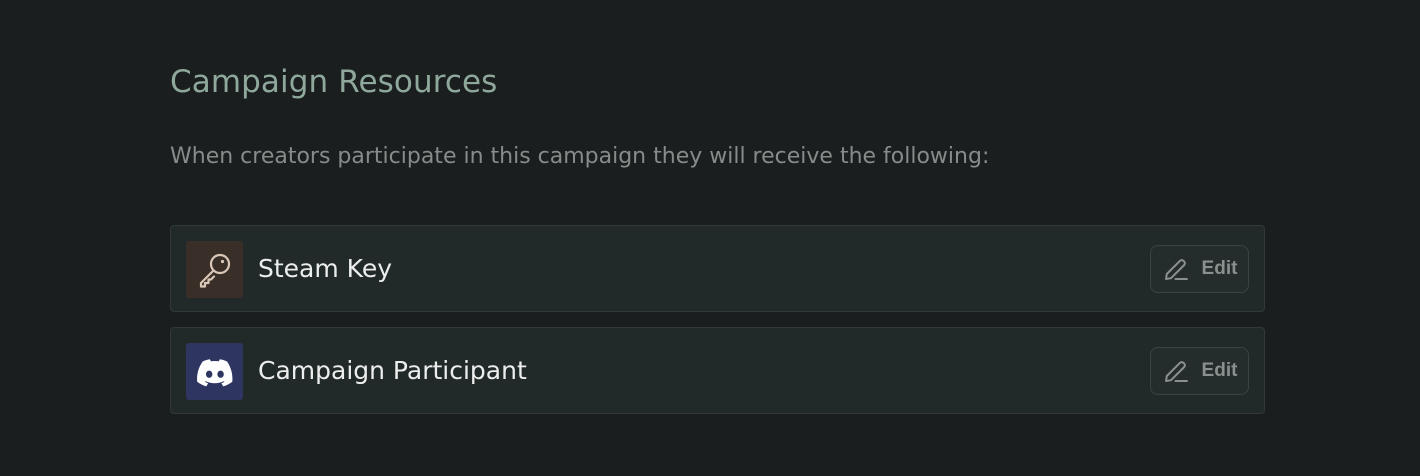  I want to click on edit-button-steam-key: Edit, so click(1199, 269).